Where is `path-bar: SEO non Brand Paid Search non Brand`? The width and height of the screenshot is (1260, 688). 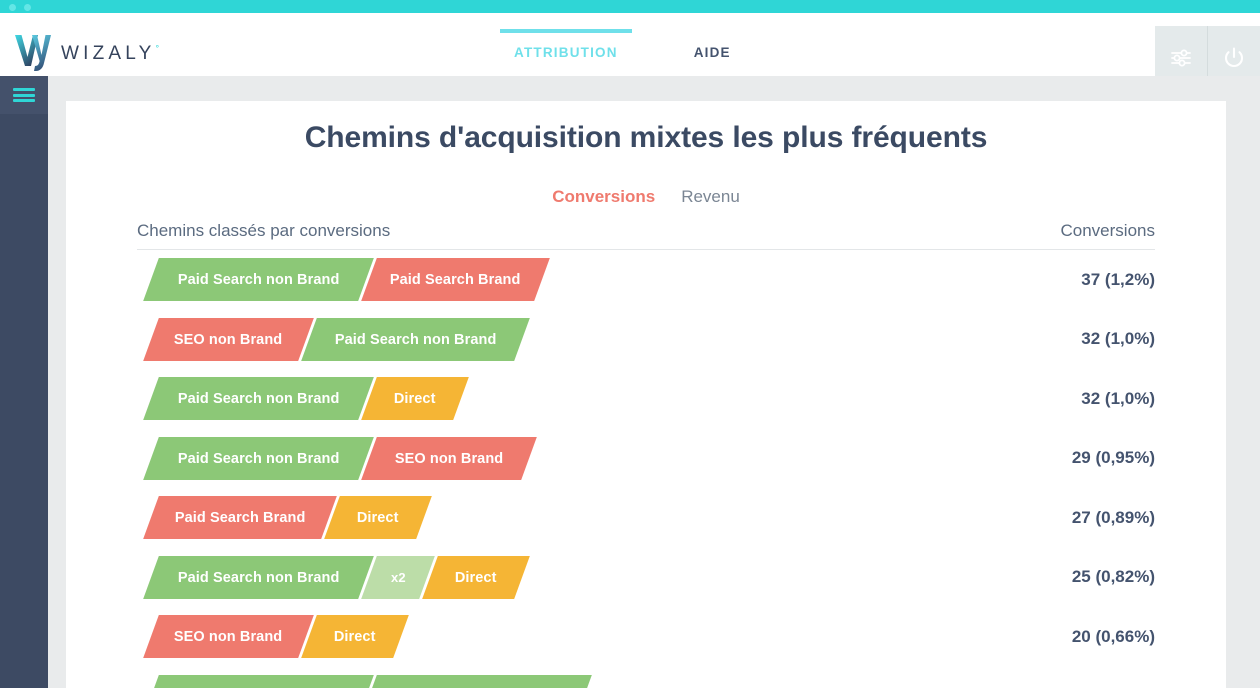 path-bar: SEO non Brand Paid Search non Brand is located at coordinates (333, 339).